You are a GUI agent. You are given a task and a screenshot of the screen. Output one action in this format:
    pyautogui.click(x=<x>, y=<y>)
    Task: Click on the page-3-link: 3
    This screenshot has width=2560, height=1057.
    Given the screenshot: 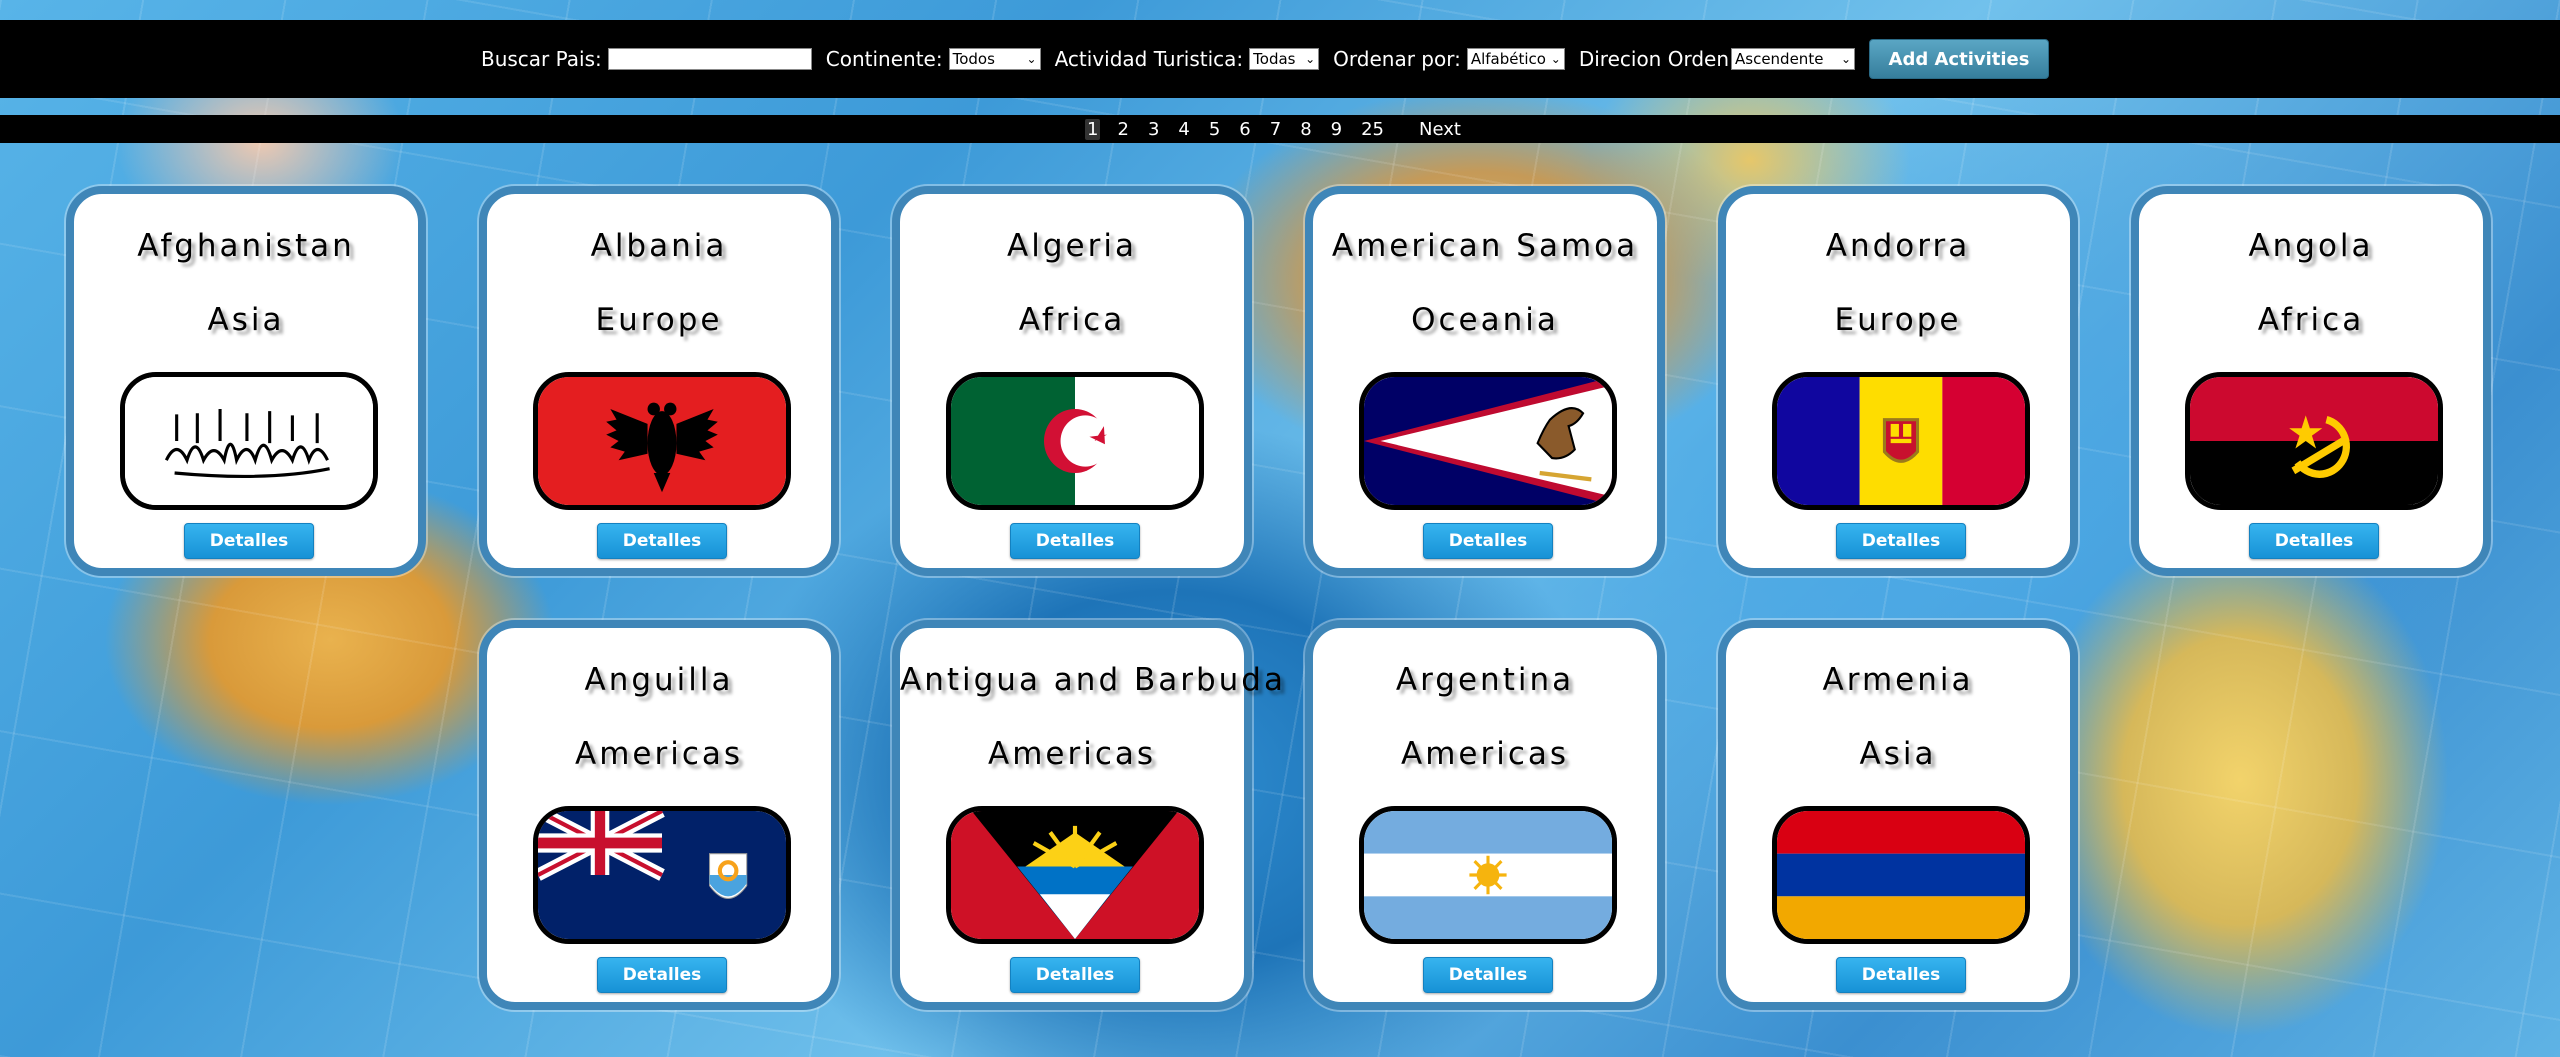 What is the action you would take?
    pyautogui.click(x=1153, y=129)
    